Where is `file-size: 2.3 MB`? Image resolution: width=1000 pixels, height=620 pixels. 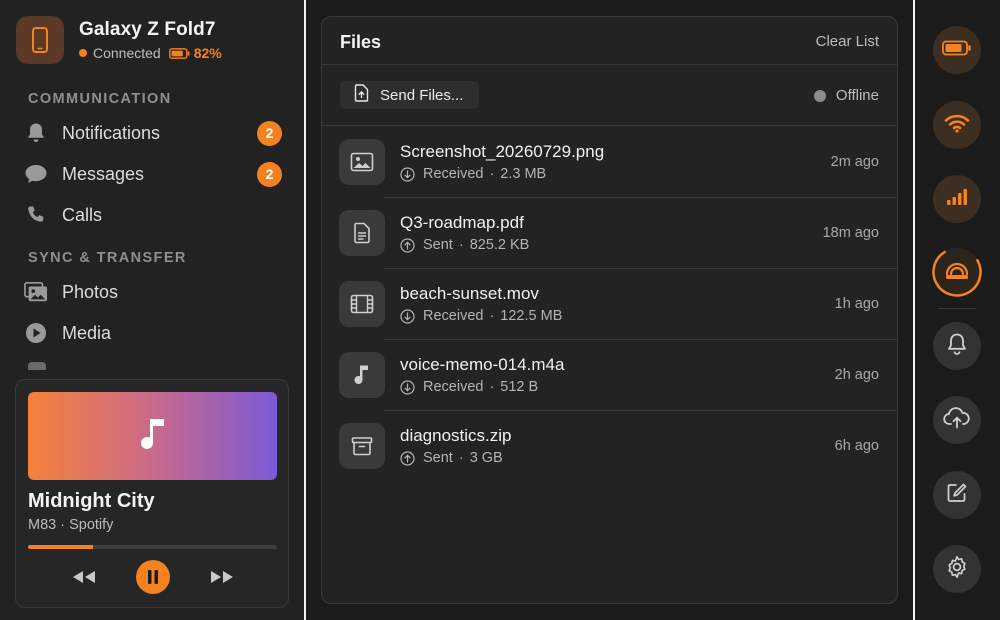 file-size: 2.3 MB is located at coordinates (523, 174).